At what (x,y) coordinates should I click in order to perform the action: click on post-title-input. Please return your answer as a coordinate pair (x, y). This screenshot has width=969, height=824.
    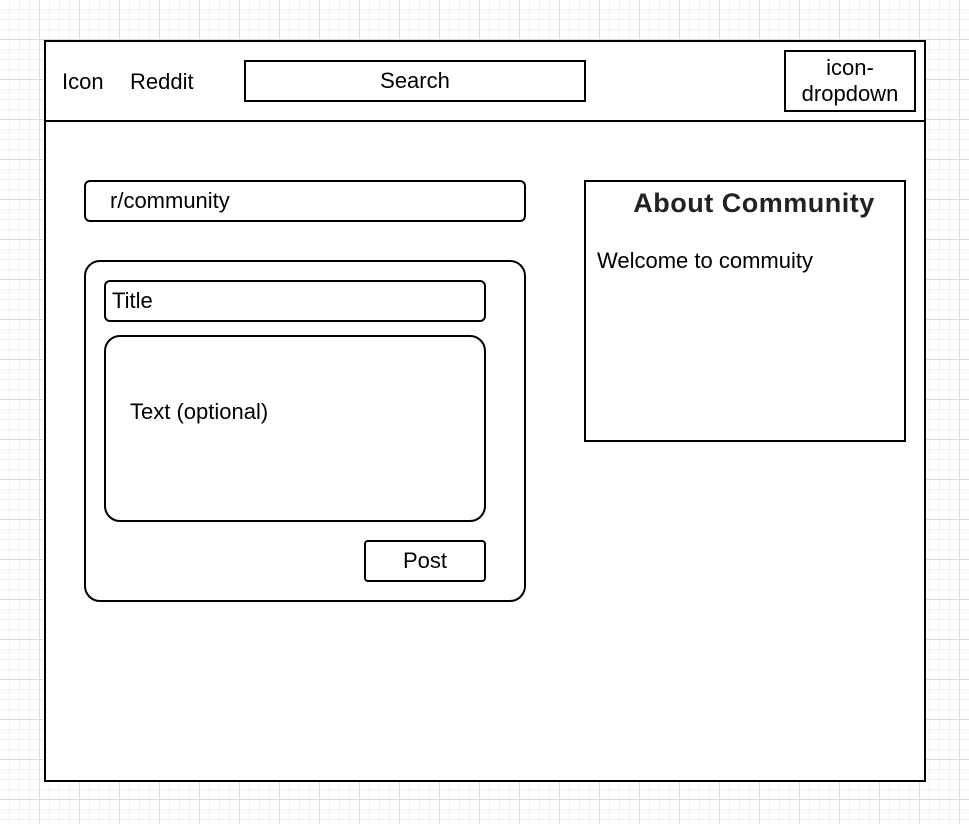
    Looking at the image, I should click on (295, 301).